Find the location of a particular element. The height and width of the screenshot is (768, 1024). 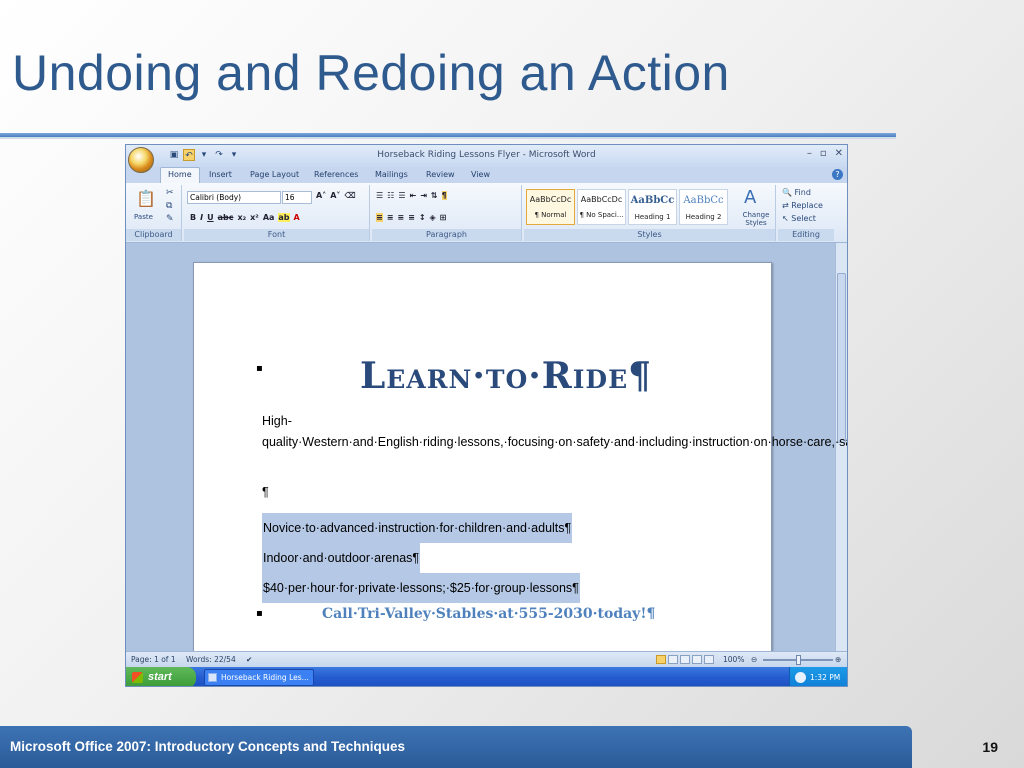

change-styles-icon: A is located at coordinates (750, 197).